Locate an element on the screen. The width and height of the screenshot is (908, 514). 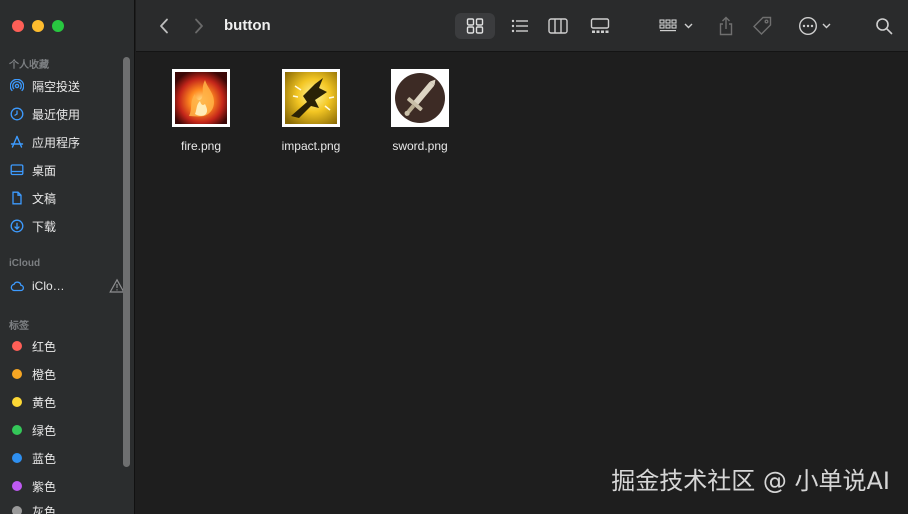
sidebar-item-label: 应用程序 is located at coordinates (56, 142).